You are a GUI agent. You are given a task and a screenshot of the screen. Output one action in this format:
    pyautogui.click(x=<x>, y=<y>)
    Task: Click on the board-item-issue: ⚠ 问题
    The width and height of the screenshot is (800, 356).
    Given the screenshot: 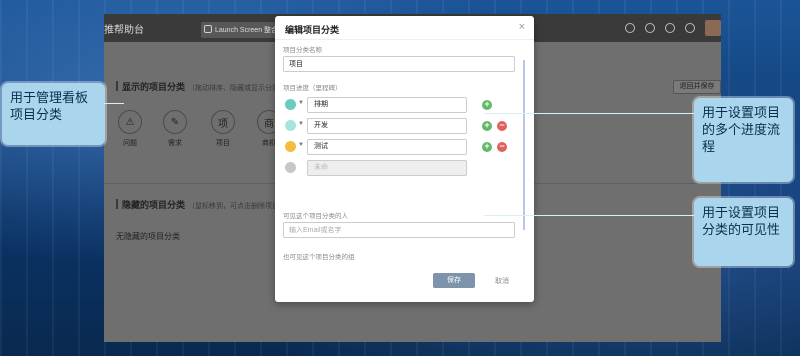 What is the action you would take?
    pyautogui.click(x=130, y=129)
    